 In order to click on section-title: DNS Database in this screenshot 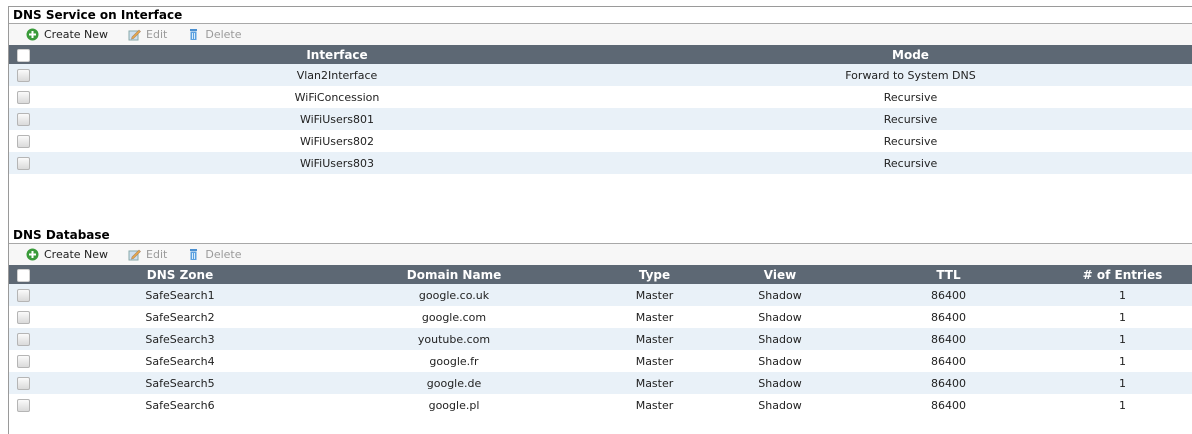, I will do `click(600, 235)`.